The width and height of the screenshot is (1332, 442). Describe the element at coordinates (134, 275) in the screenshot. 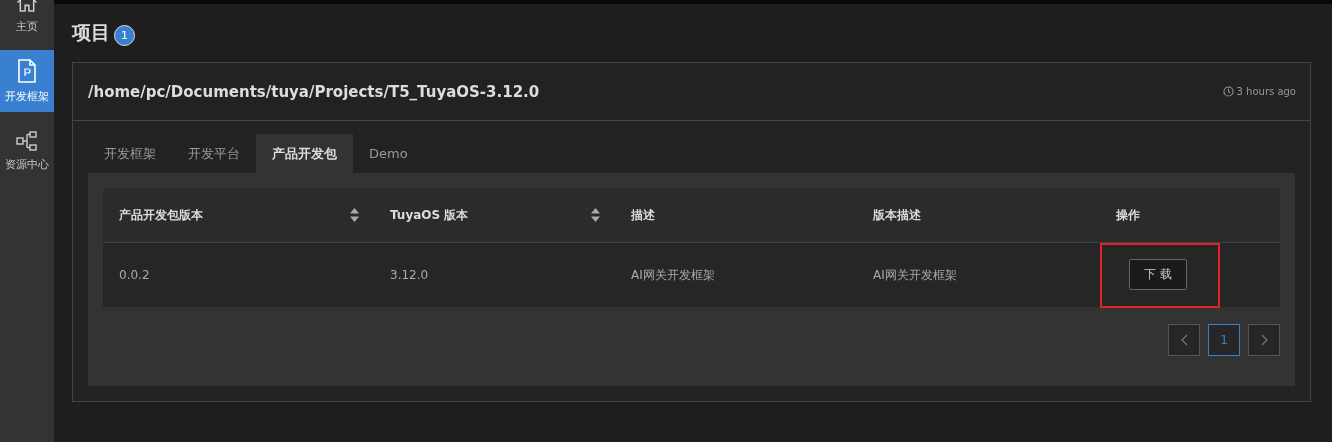

I see `table-cell: 0.0.2` at that location.